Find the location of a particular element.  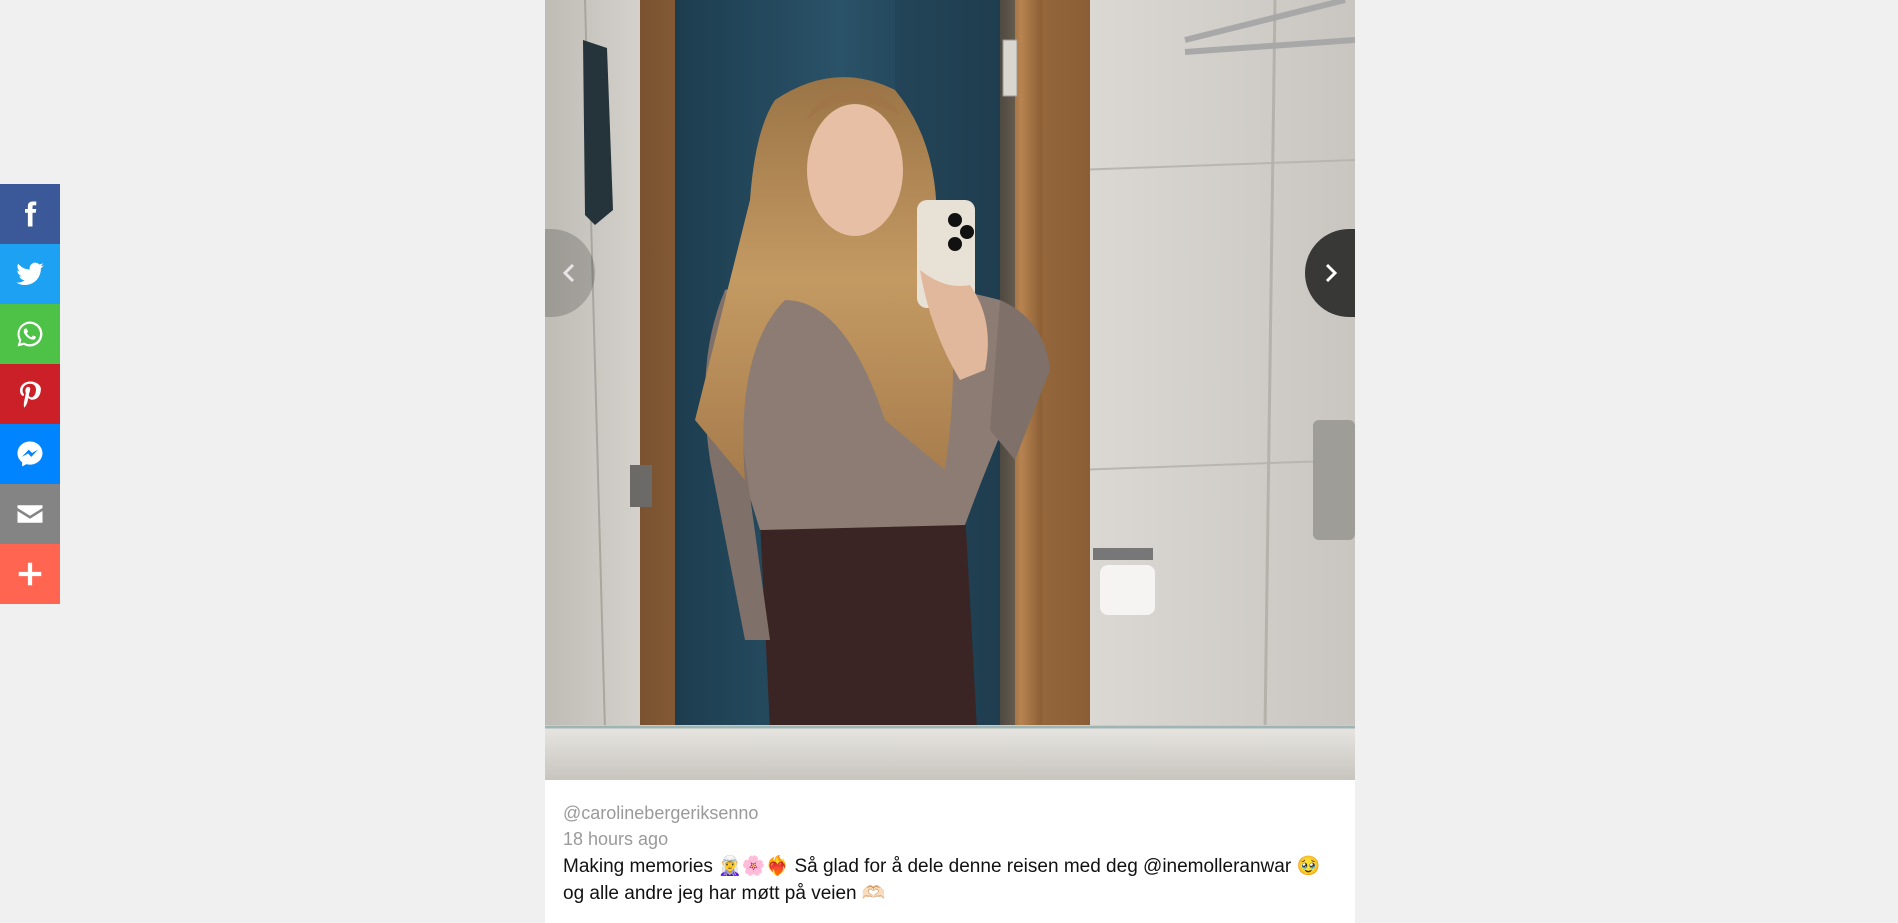

email-icon is located at coordinates (30, 514).